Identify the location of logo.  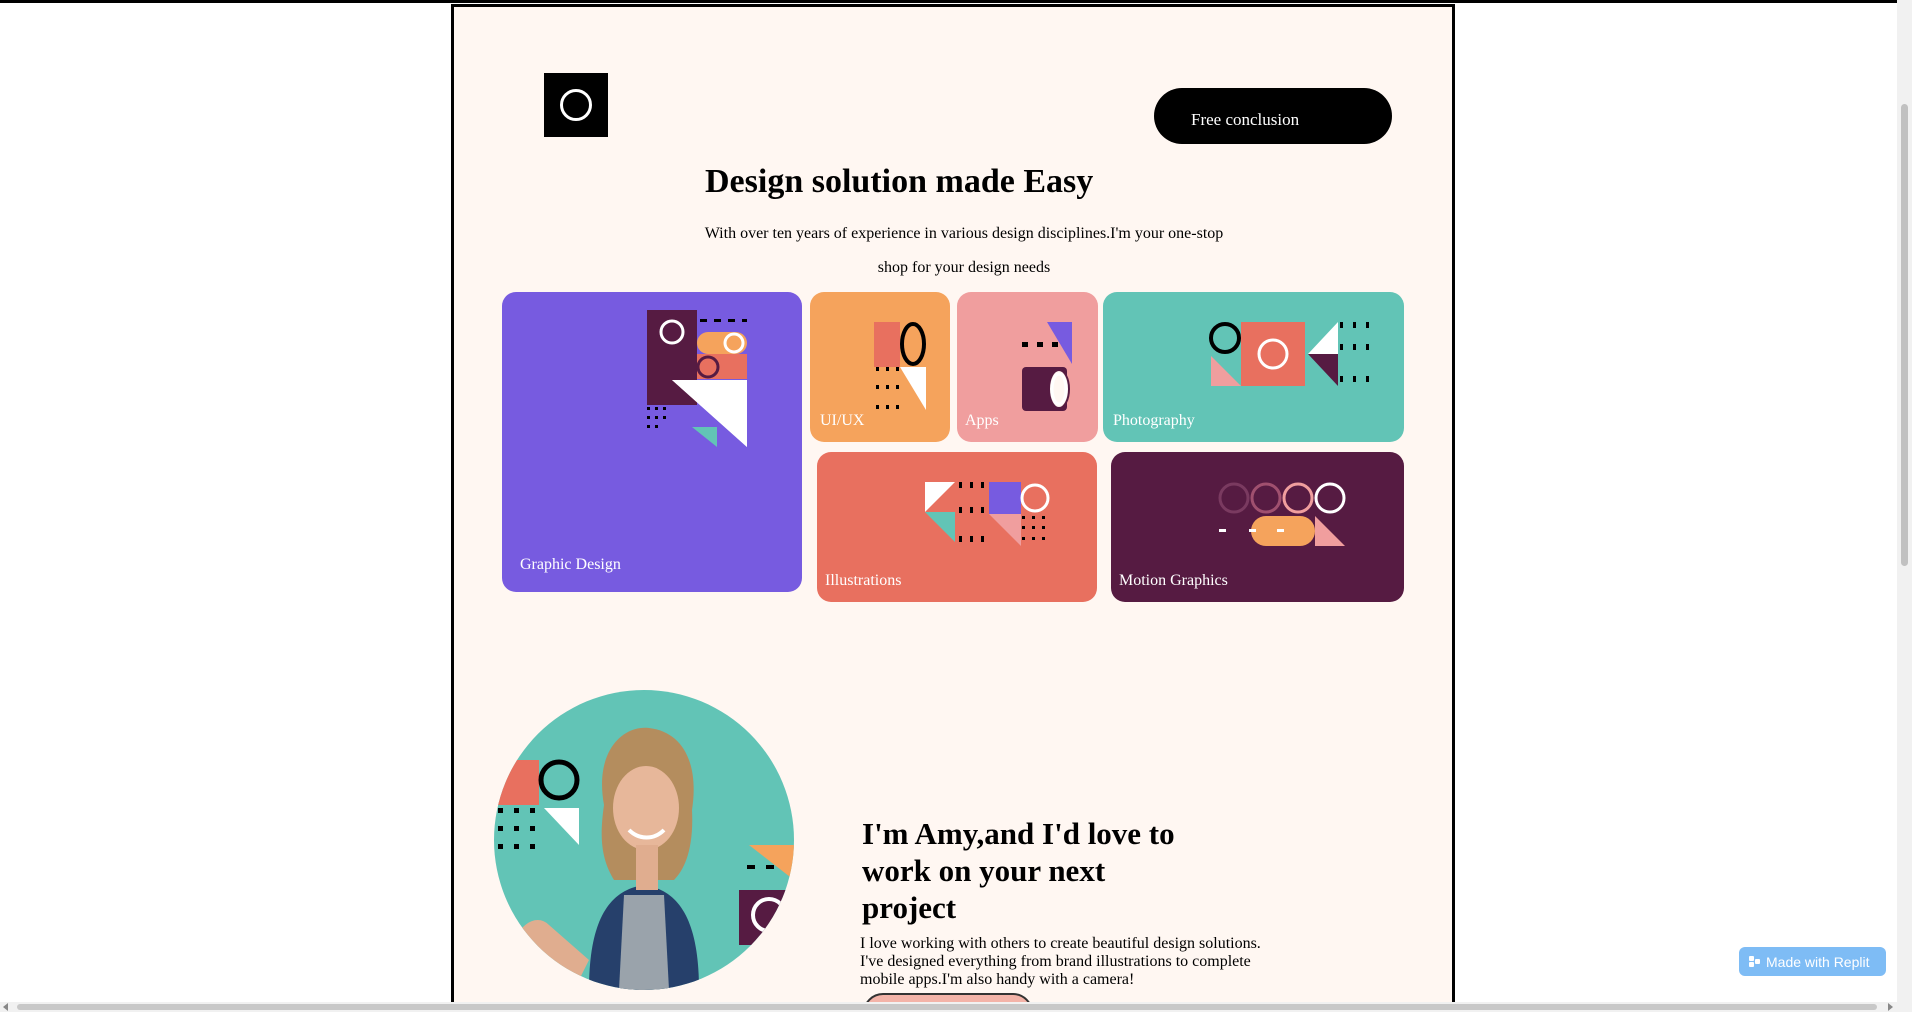
(576, 105).